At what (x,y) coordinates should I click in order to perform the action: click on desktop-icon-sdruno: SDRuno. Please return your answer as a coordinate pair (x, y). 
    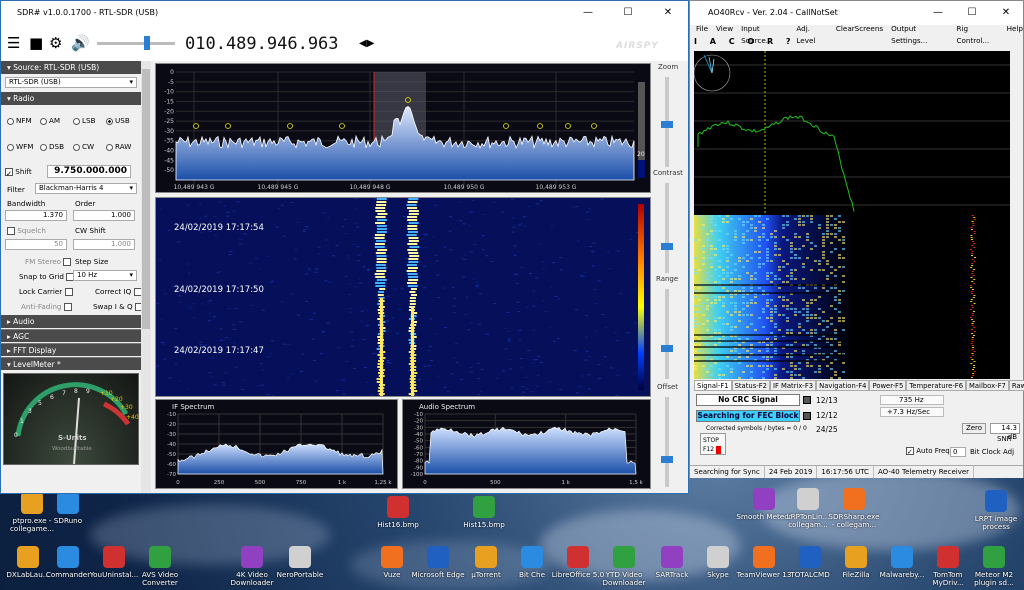
    Looking at the image, I should click on (68, 508).